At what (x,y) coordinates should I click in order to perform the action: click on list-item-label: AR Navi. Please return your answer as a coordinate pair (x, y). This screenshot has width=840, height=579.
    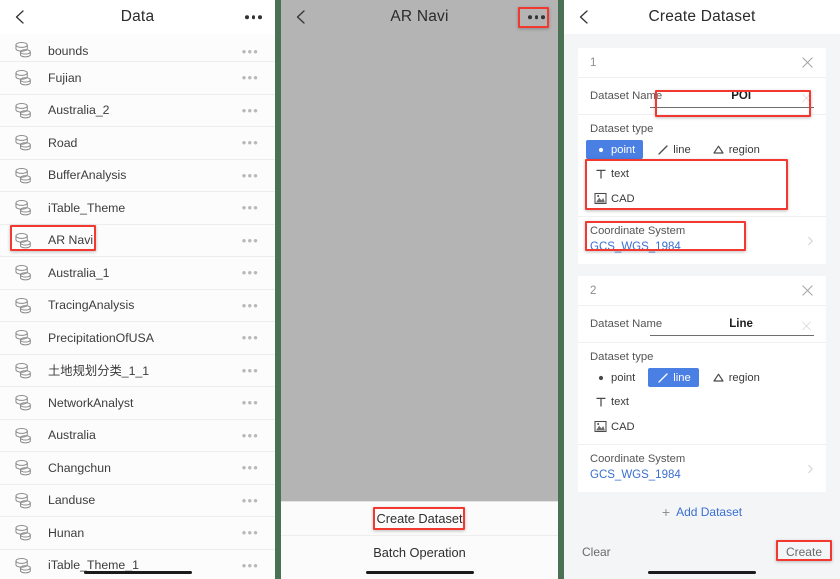
    Looking at the image, I should click on (71, 240).